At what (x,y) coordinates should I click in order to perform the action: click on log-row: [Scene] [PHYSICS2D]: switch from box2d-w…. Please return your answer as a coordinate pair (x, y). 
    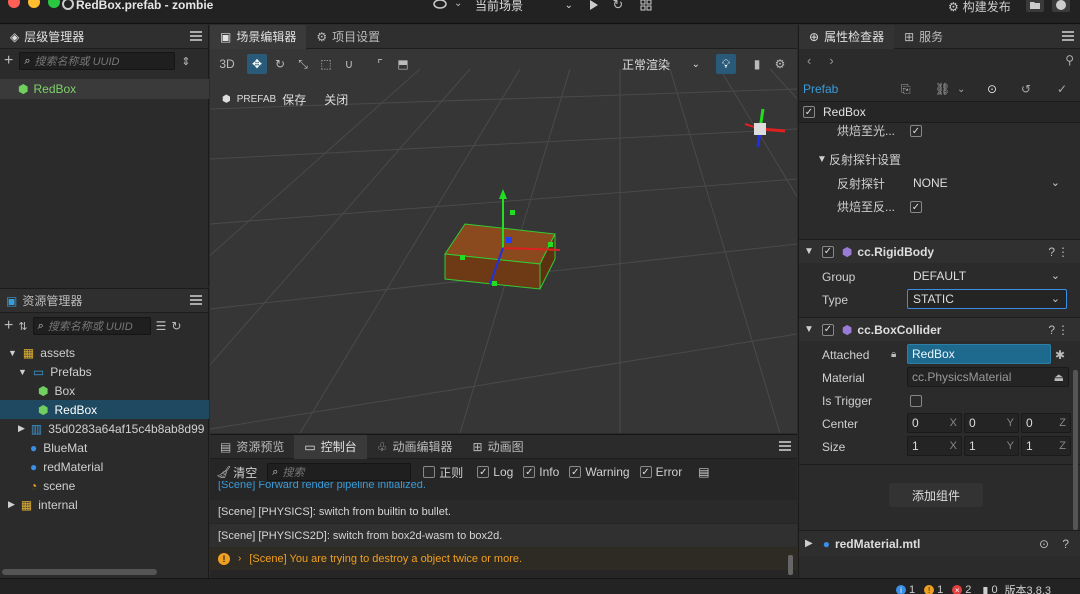
    Looking at the image, I should click on (503, 535).